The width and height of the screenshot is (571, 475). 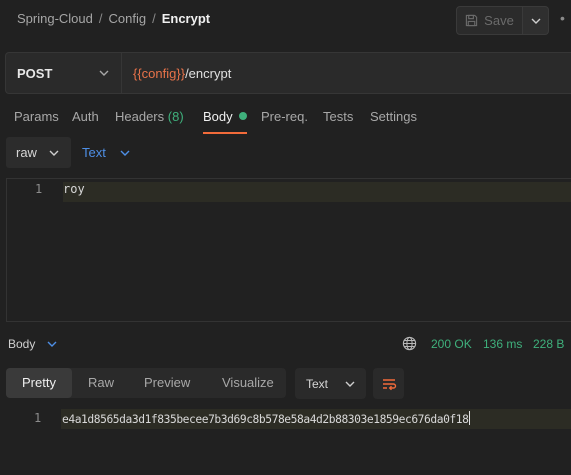 What do you see at coordinates (208, 73) in the screenshot?
I see `url-path: /encrypt` at bounding box center [208, 73].